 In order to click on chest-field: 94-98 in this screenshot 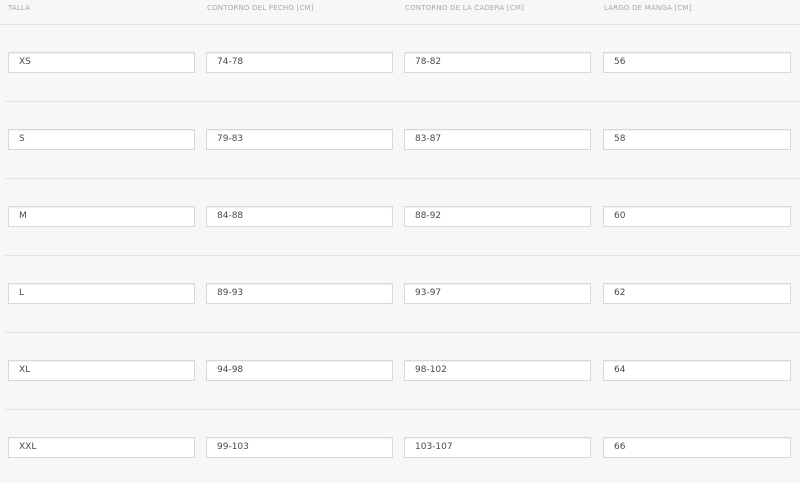, I will do `click(299, 370)`.